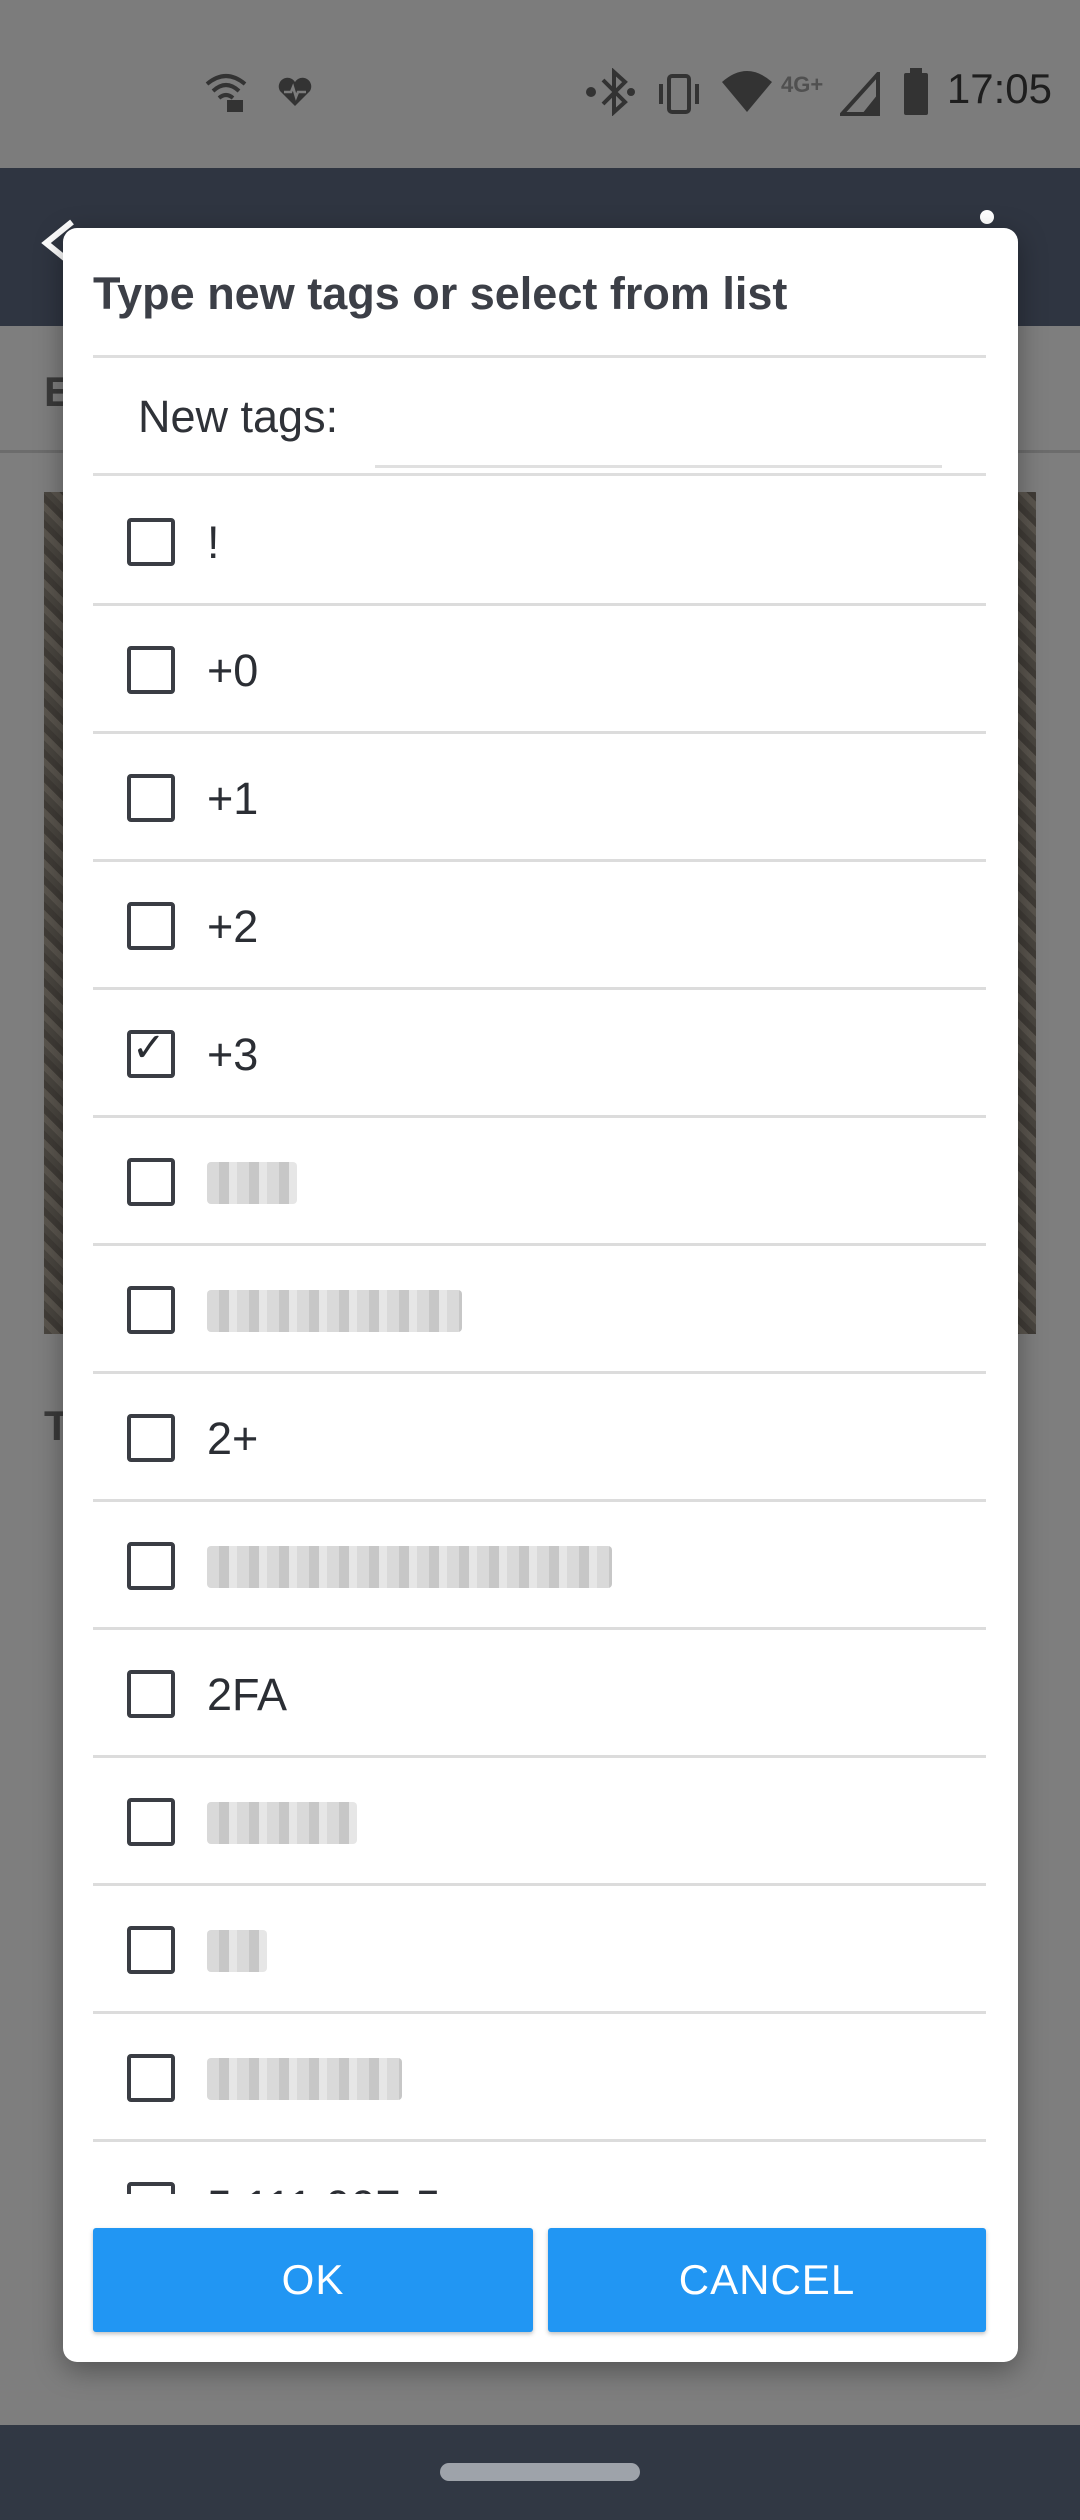 The height and width of the screenshot is (2520, 1080). I want to click on tag-label: +1, so click(233, 798).